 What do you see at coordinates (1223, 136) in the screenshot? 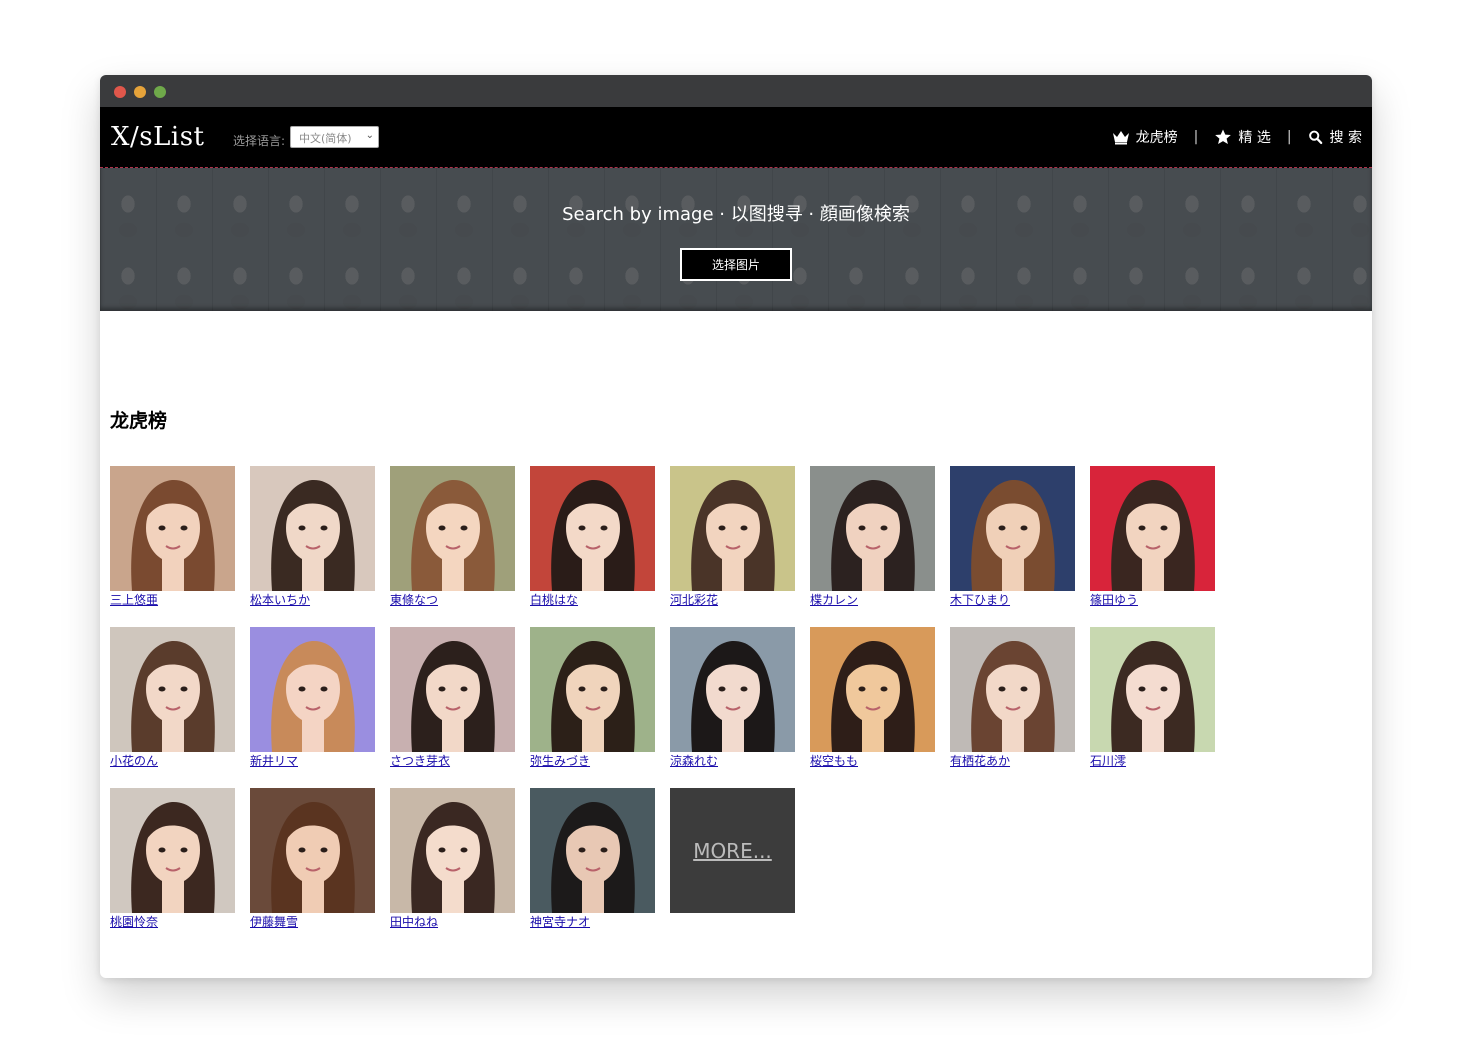
I see `star-icon` at bounding box center [1223, 136].